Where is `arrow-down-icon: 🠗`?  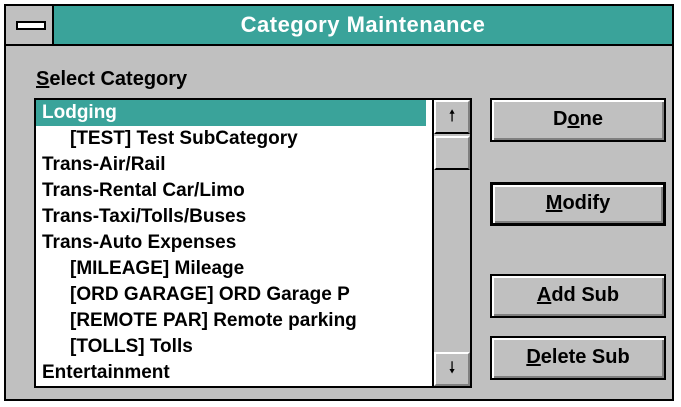
arrow-down-icon: 🠗 is located at coordinates (452, 368).